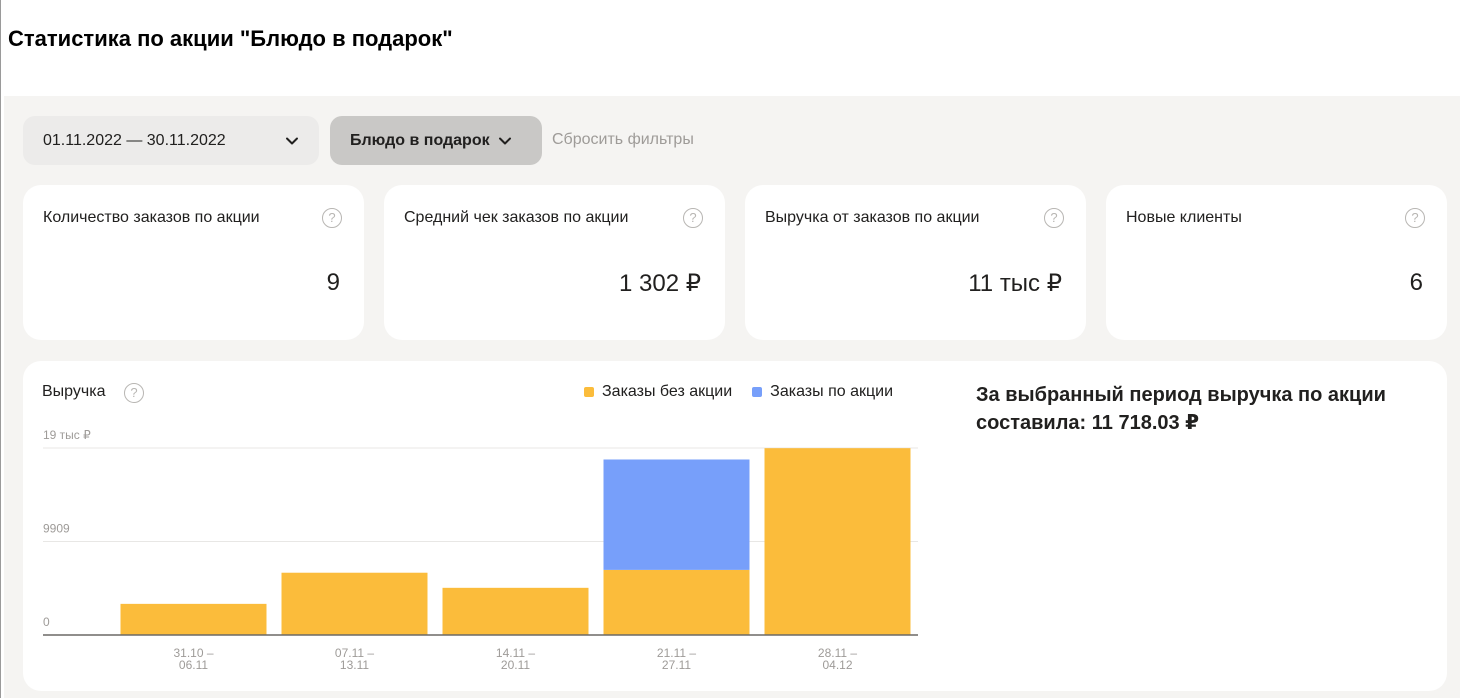 The width and height of the screenshot is (1460, 698). I want to click on page-title: Статистика по акции "Блюдо в подарок", so click(230, 38).